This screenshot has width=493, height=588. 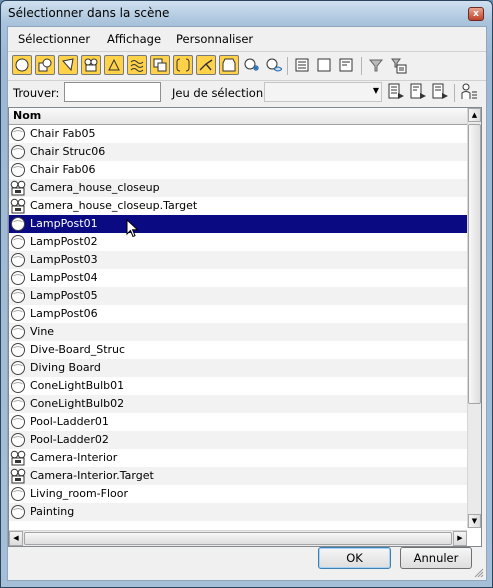 I want to click on list-row-label: LampPost01, so click(x=64, y=223).